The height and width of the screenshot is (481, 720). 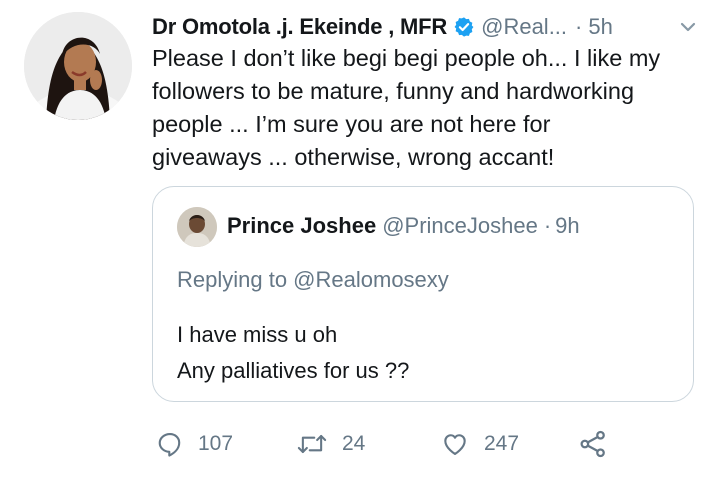 What do you see at coordinates (299, 27) in the screenshot?
I see `author-name: Dr Omotola .j. Ekeinde , MFR` at bounding box center [299, 27].